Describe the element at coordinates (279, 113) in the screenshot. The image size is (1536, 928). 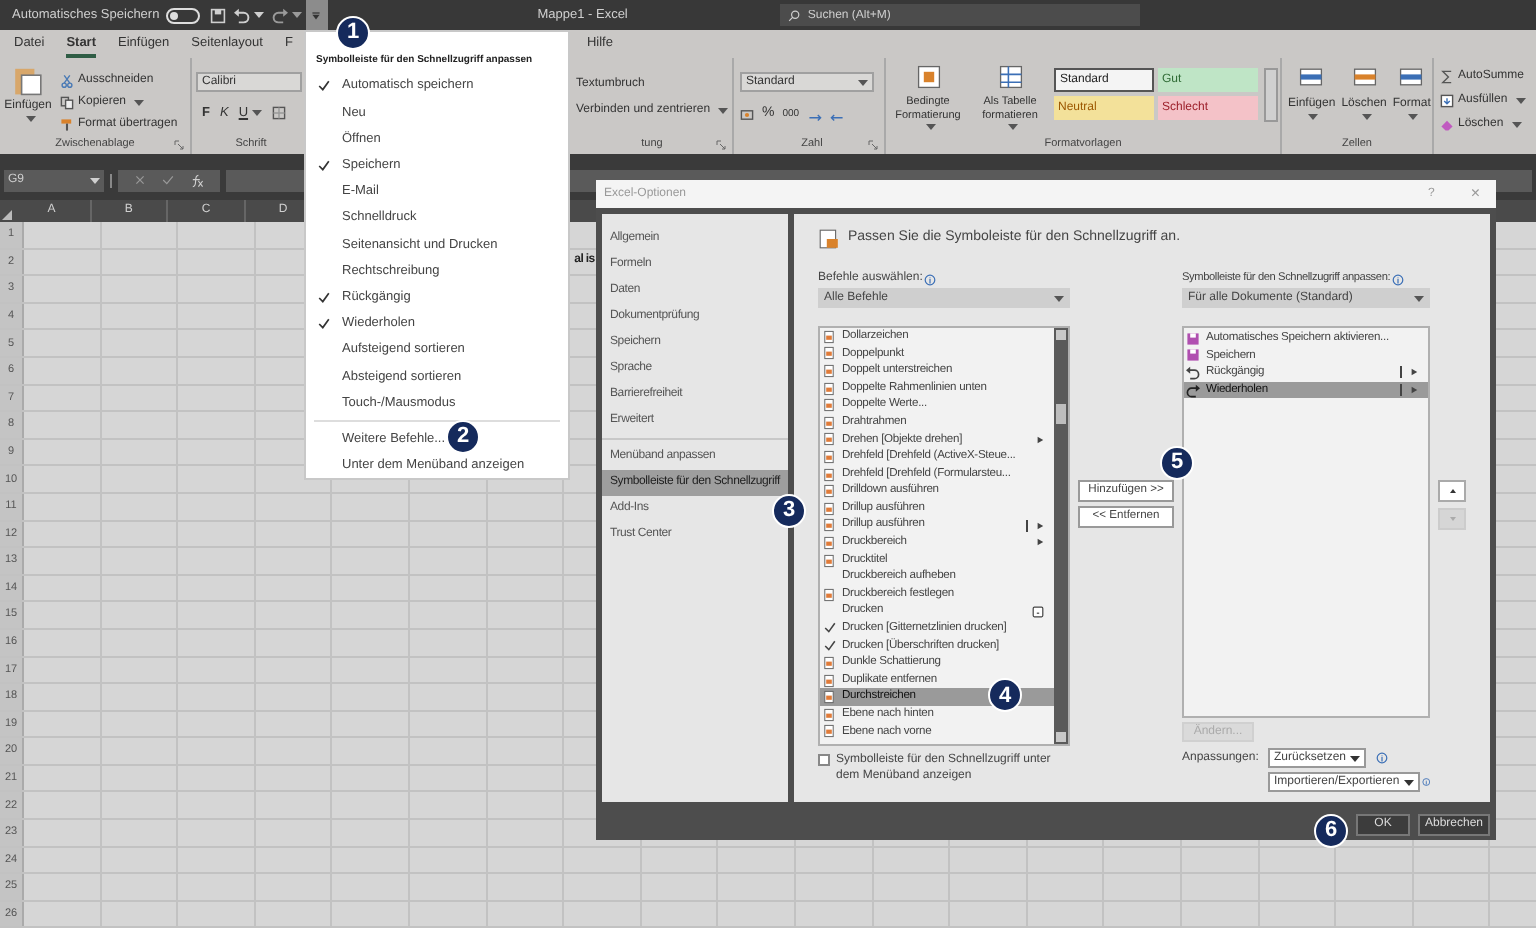
I see `border-icon` at that location.